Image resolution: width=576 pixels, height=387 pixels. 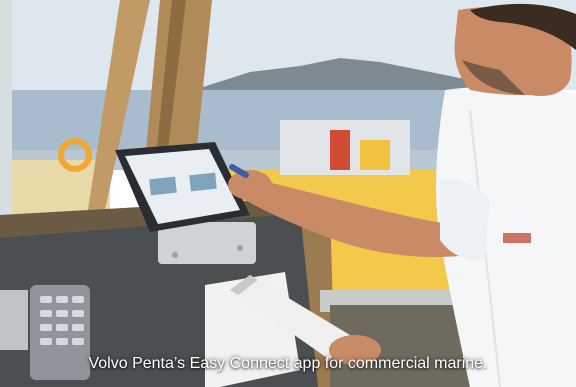 What do you see at coordinates (517, 238) in the screenshot?
I see `shirt-logo` at bounding box center [517, 238].